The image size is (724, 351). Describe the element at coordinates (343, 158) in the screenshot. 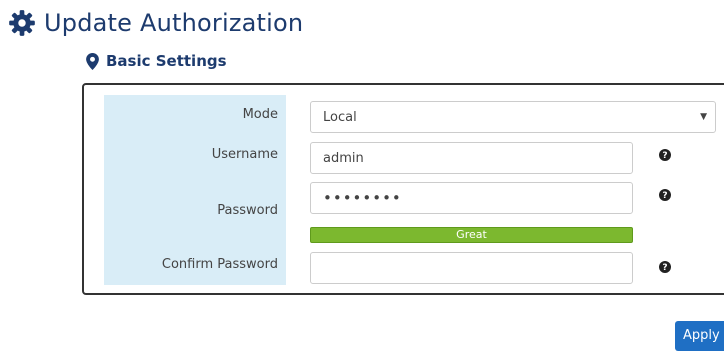

I see `username-value: admin` at that location.